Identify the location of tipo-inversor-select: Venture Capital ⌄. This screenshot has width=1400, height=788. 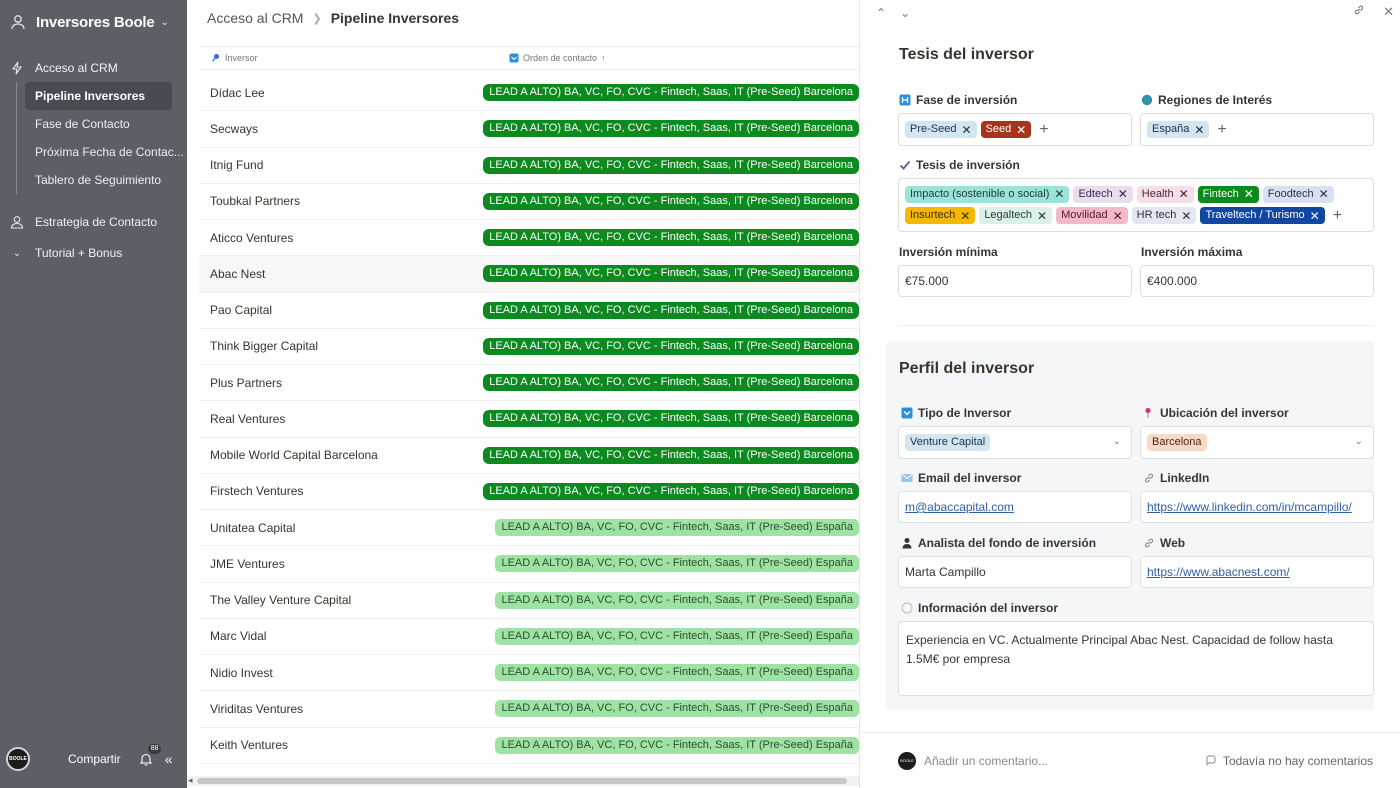
(1015, 442).